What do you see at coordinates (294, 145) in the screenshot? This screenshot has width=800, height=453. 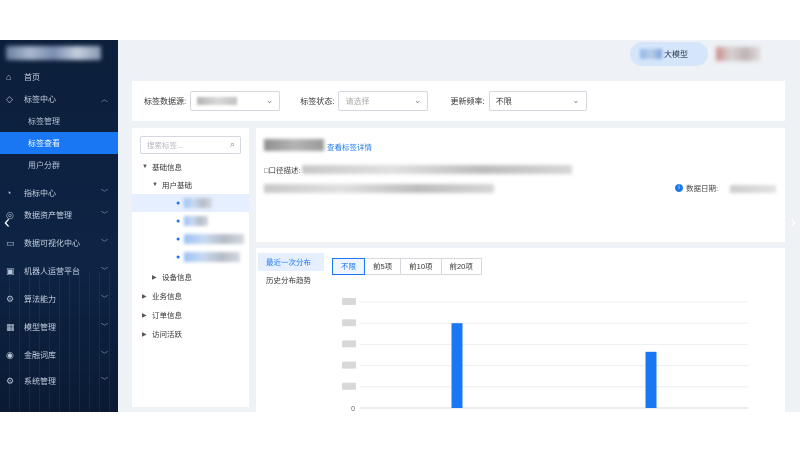 I see `tag-title-redacted` at bounding box center [294, 145].